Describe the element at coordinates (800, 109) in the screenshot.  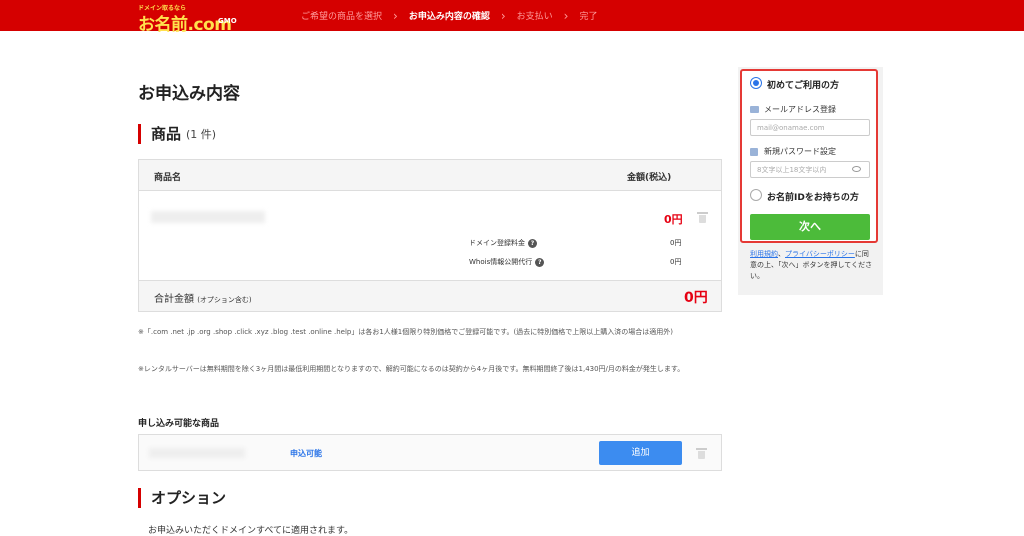
I see `email-label: メールアドレス登録` at that location.